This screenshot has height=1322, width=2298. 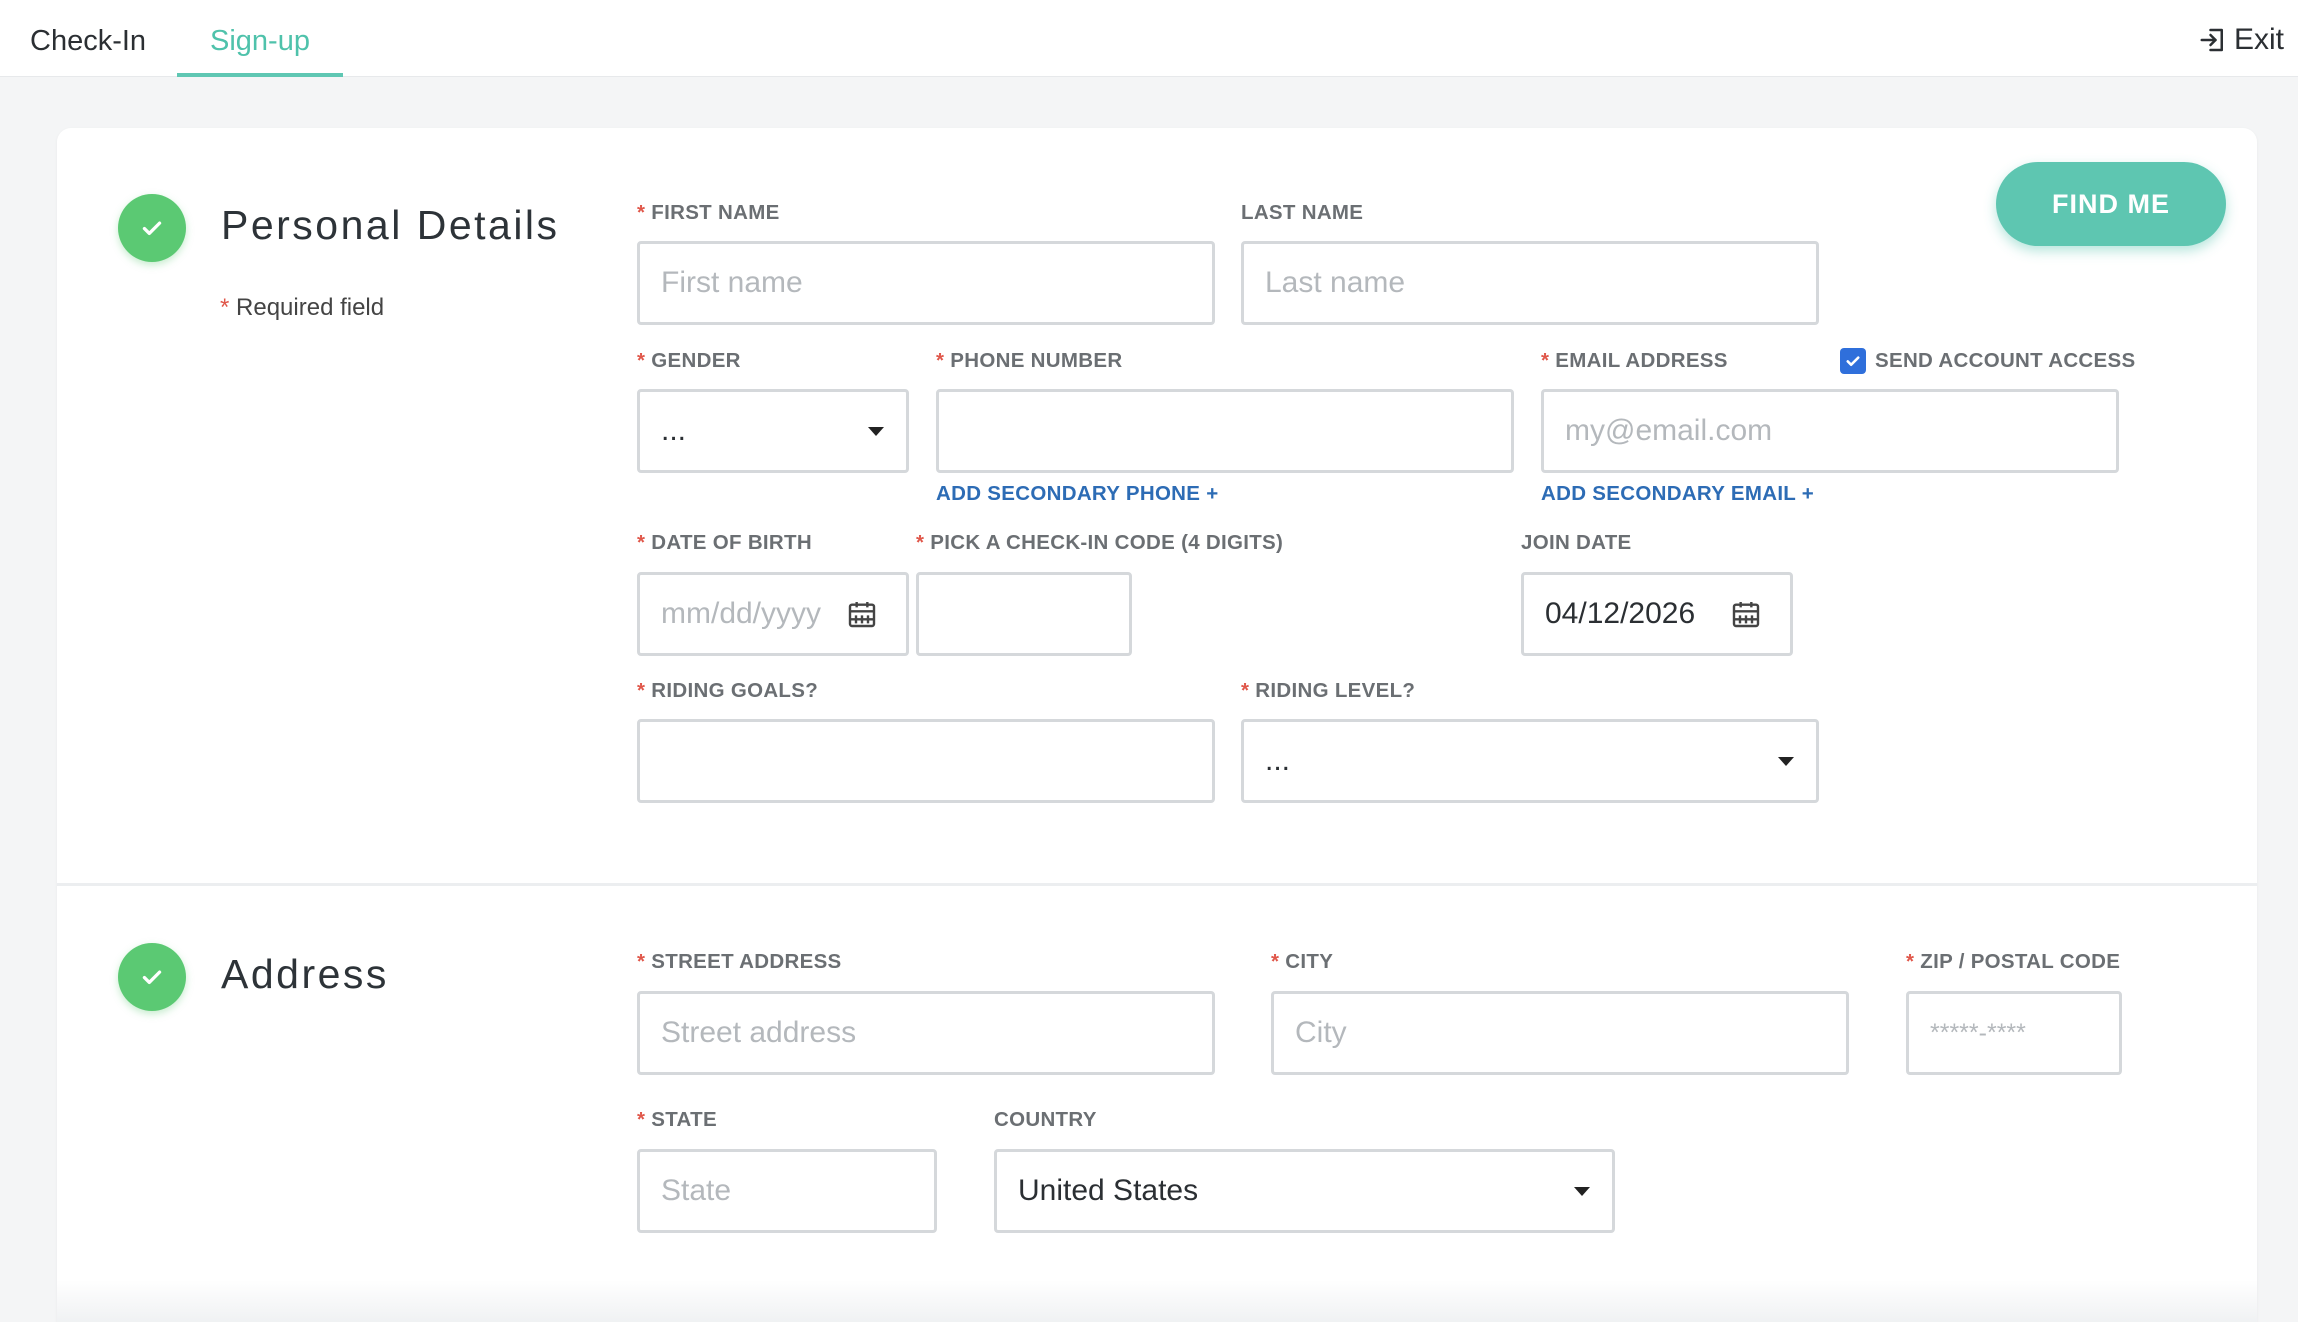 What do you see at coordinates (310, 307) in the screenshot?
I see `required-field-text: Required field` at bounding box center [310, 307].